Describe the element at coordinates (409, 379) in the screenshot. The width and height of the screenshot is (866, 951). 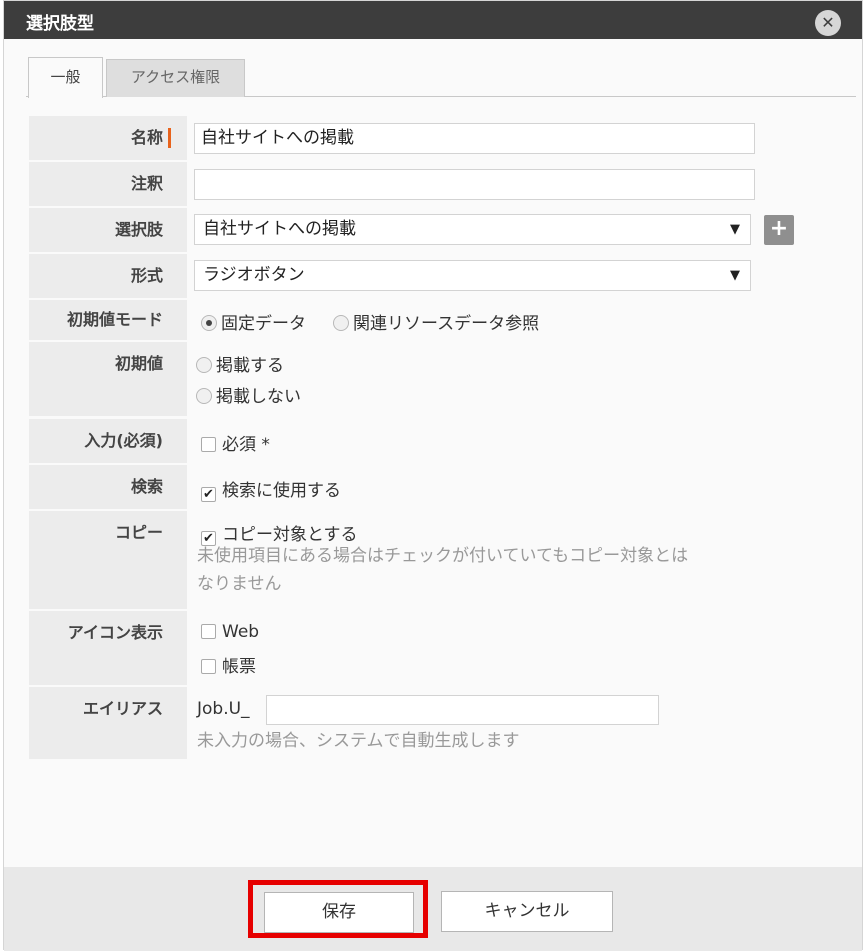
I see `row-initial-value: 初期値 掲載する 掲載しない` at that location.